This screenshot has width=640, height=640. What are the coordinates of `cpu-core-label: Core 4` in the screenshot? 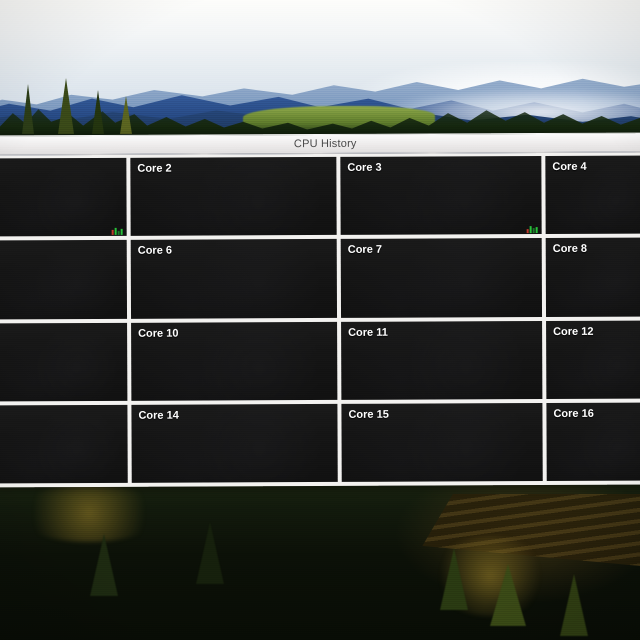 It's located at (569, 166).